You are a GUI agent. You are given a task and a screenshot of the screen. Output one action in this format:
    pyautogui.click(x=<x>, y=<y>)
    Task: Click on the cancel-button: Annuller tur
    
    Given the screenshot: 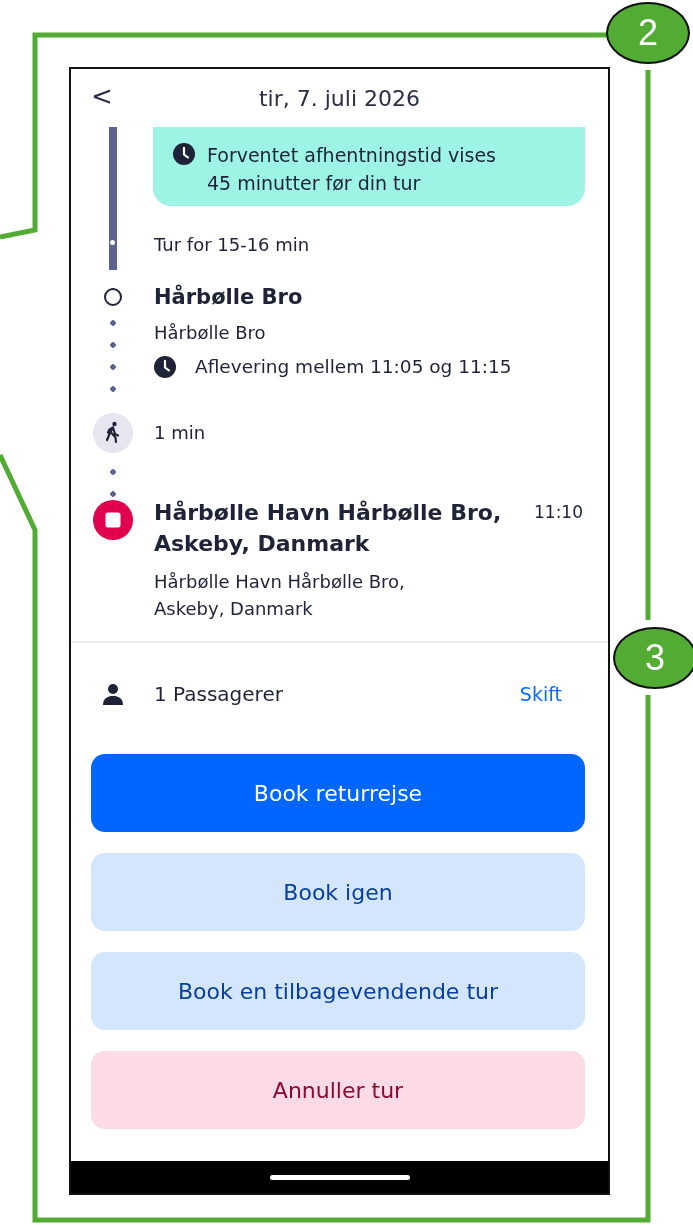 What is the action you would take?
    pyautogui.click(x=338, y=1090)
    